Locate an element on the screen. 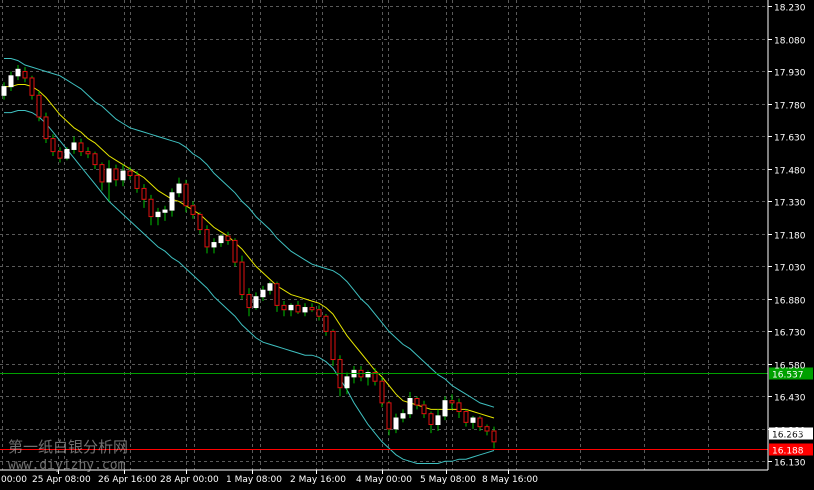  price-tick-label: 18.230 is located at coordinates (790, 9).